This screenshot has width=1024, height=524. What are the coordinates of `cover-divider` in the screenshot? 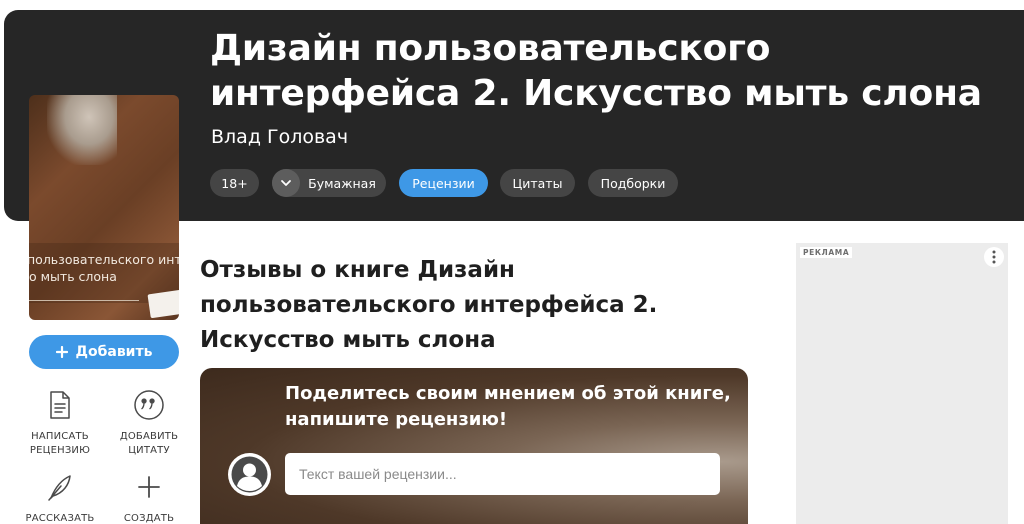 It's located at (84, 300).